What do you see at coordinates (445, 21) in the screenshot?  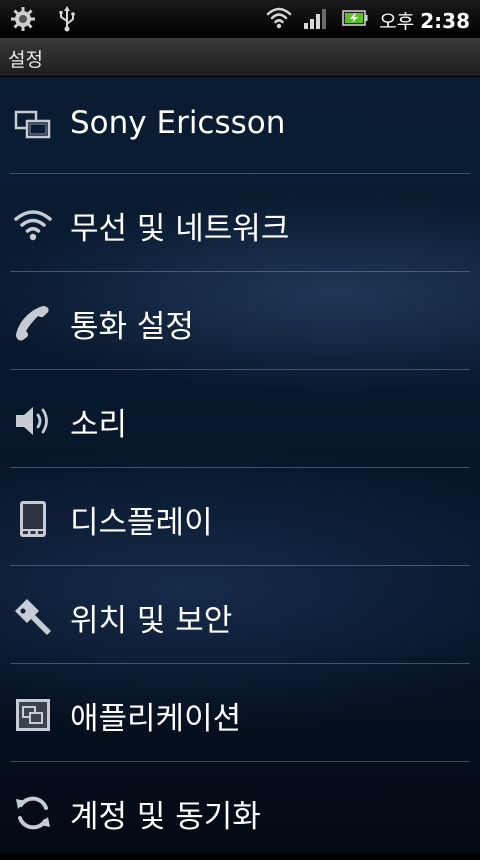 I see `clock-time: 2:38` at bounding box center [445, 21].